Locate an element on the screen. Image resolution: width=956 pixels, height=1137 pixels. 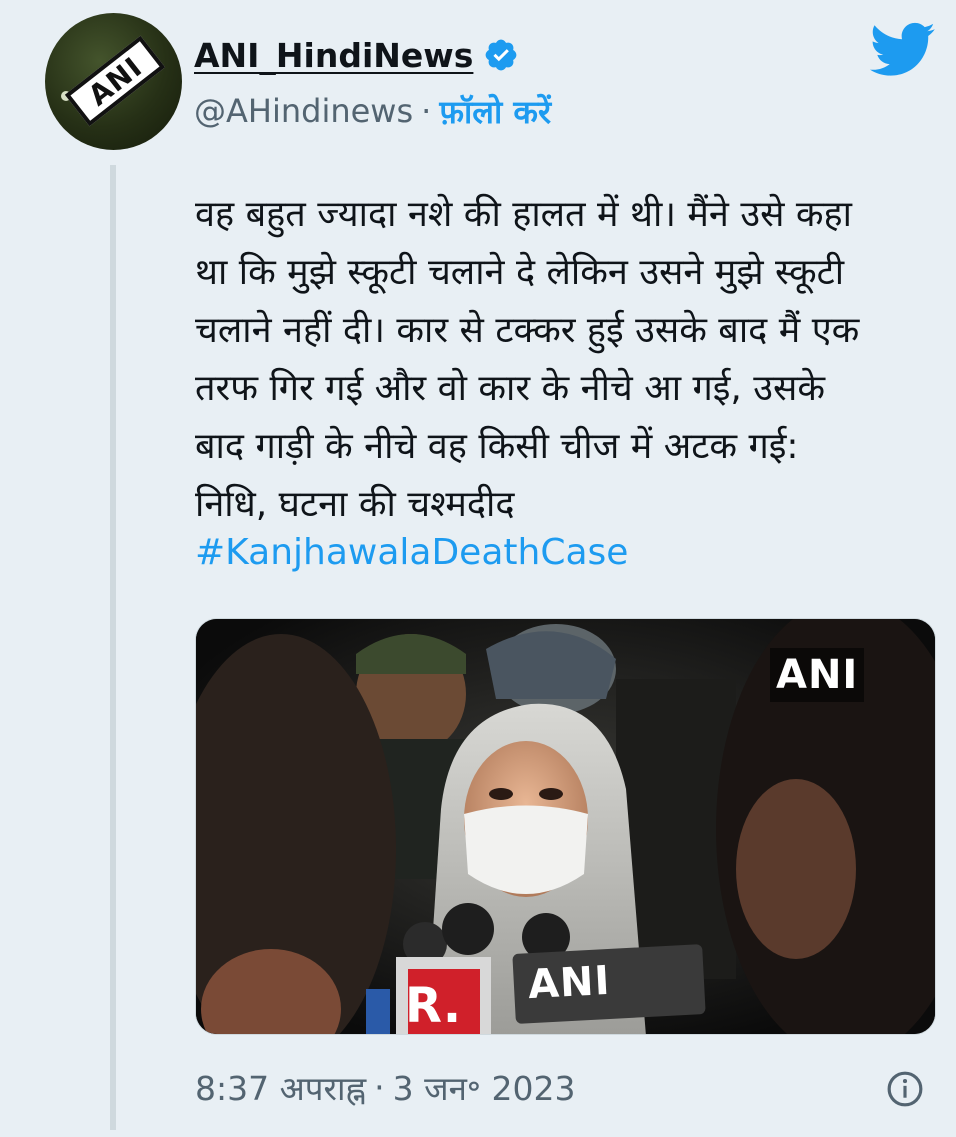
thread-line is located at coordinates (113, 647).